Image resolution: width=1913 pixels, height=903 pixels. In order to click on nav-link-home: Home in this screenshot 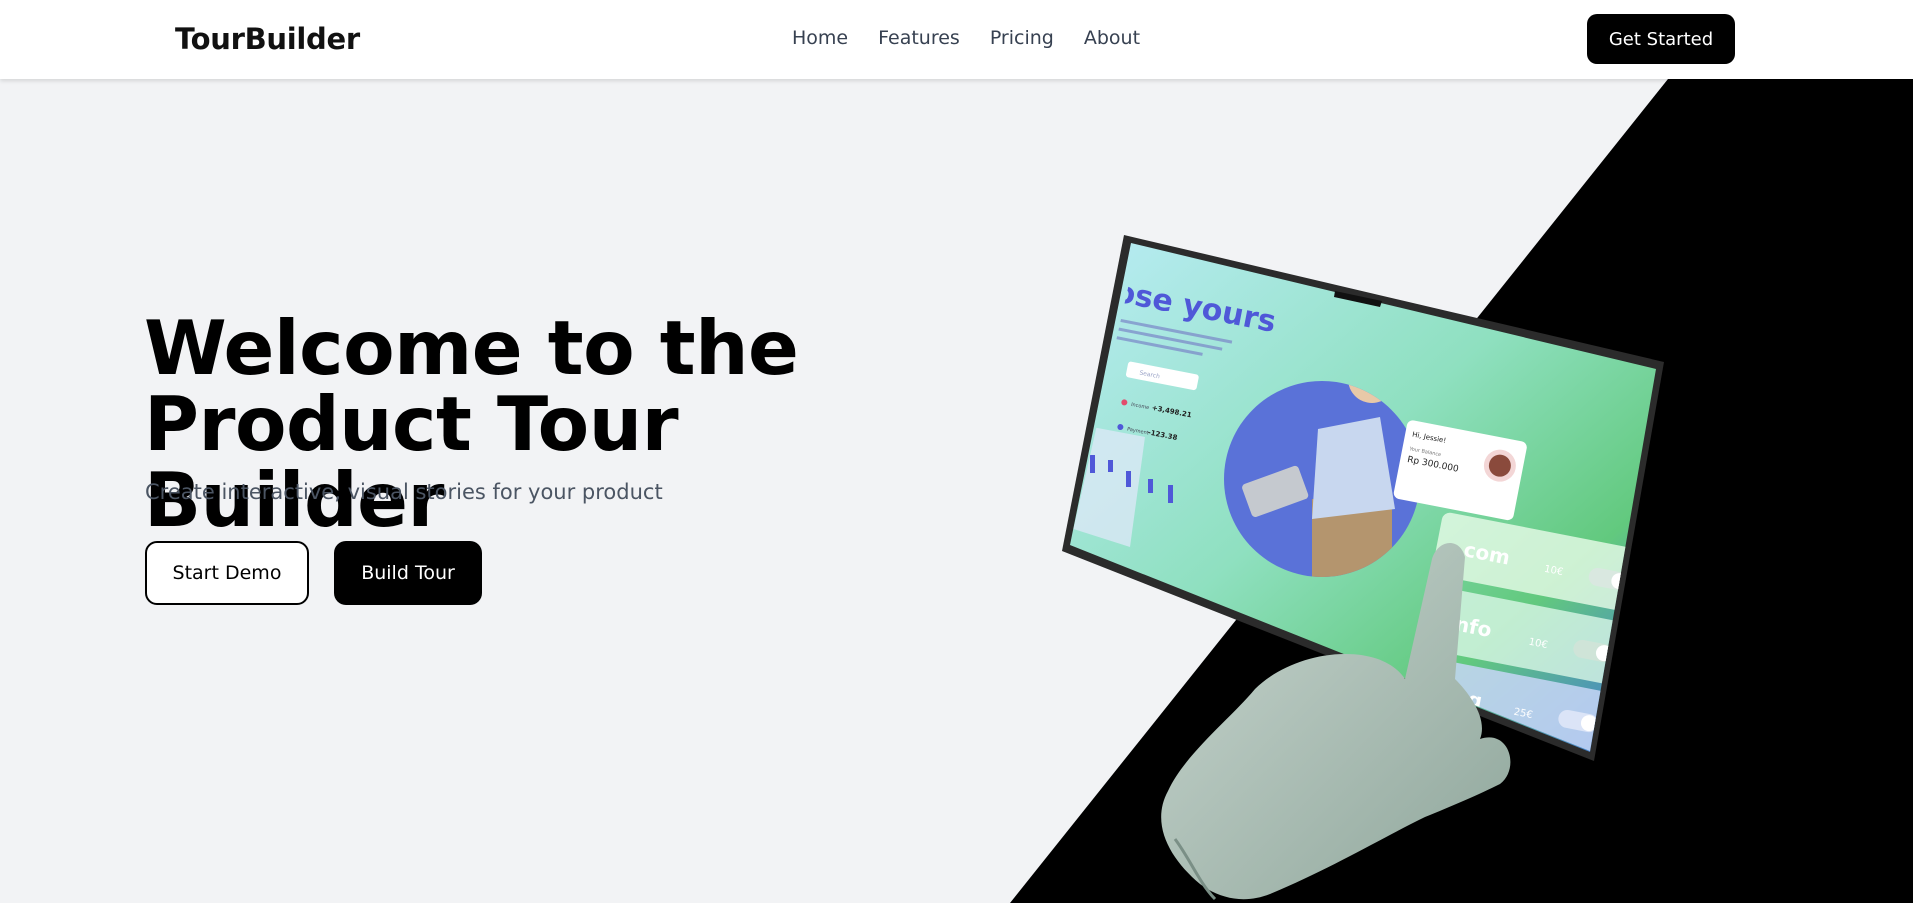, I will do `click(820, 38)`.